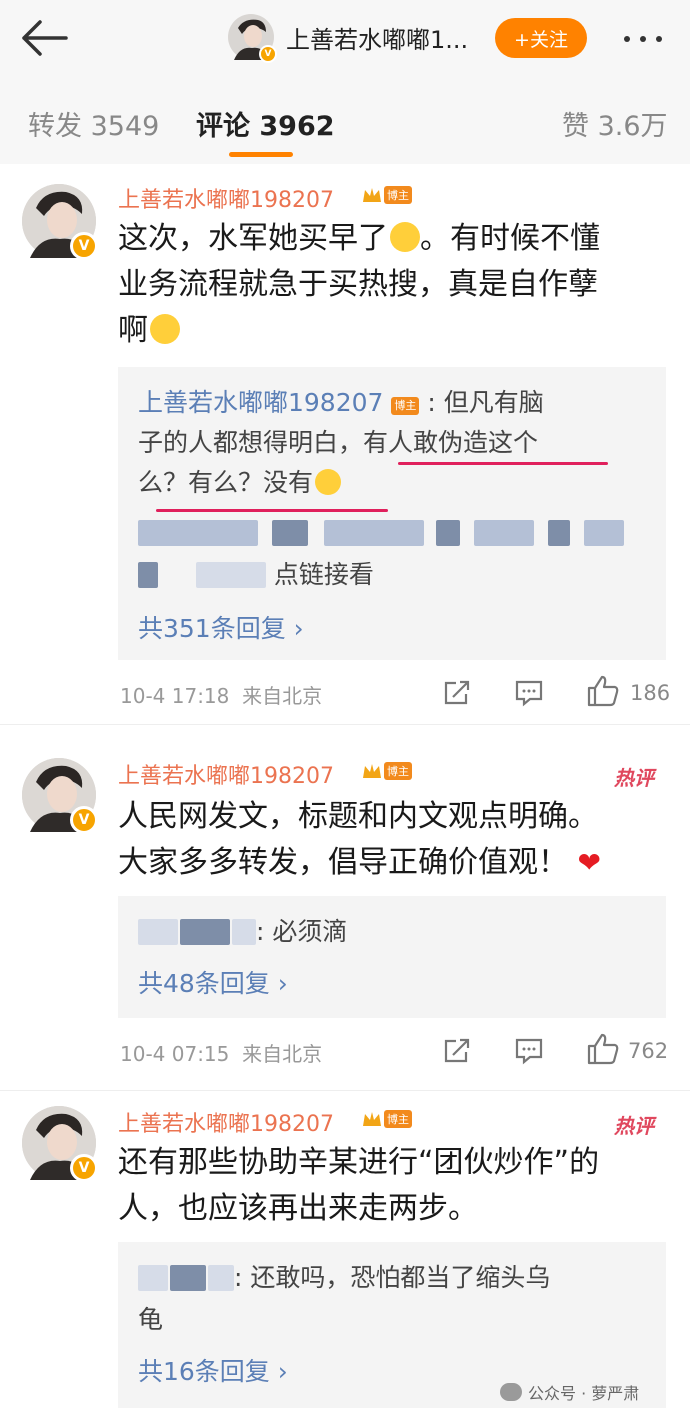 This screenshot has height=1418, width=690. What do you see at coordinates (221, 627) in the screenshot?
I see `view-replies-link: 共351条回复 ›` at bounding box center [221, 627].